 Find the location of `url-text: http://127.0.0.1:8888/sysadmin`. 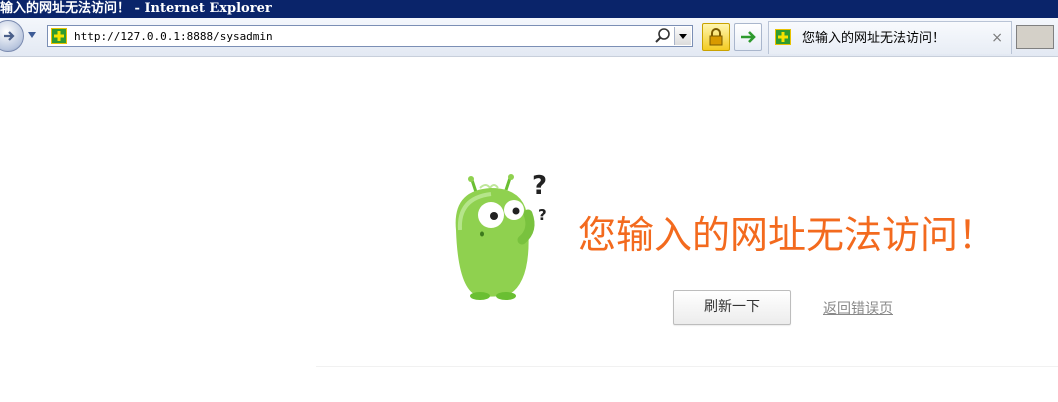

url-text: http://127.0.0.1:8888/sysadmin is located at coordinates (173, 36).